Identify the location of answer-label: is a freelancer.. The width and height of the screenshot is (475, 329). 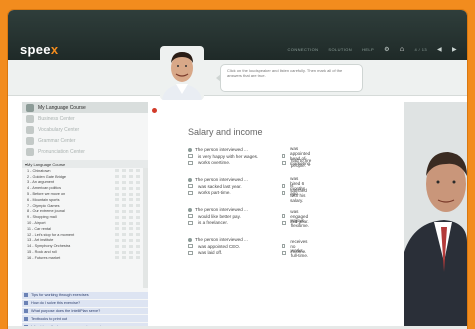
(213, 223).